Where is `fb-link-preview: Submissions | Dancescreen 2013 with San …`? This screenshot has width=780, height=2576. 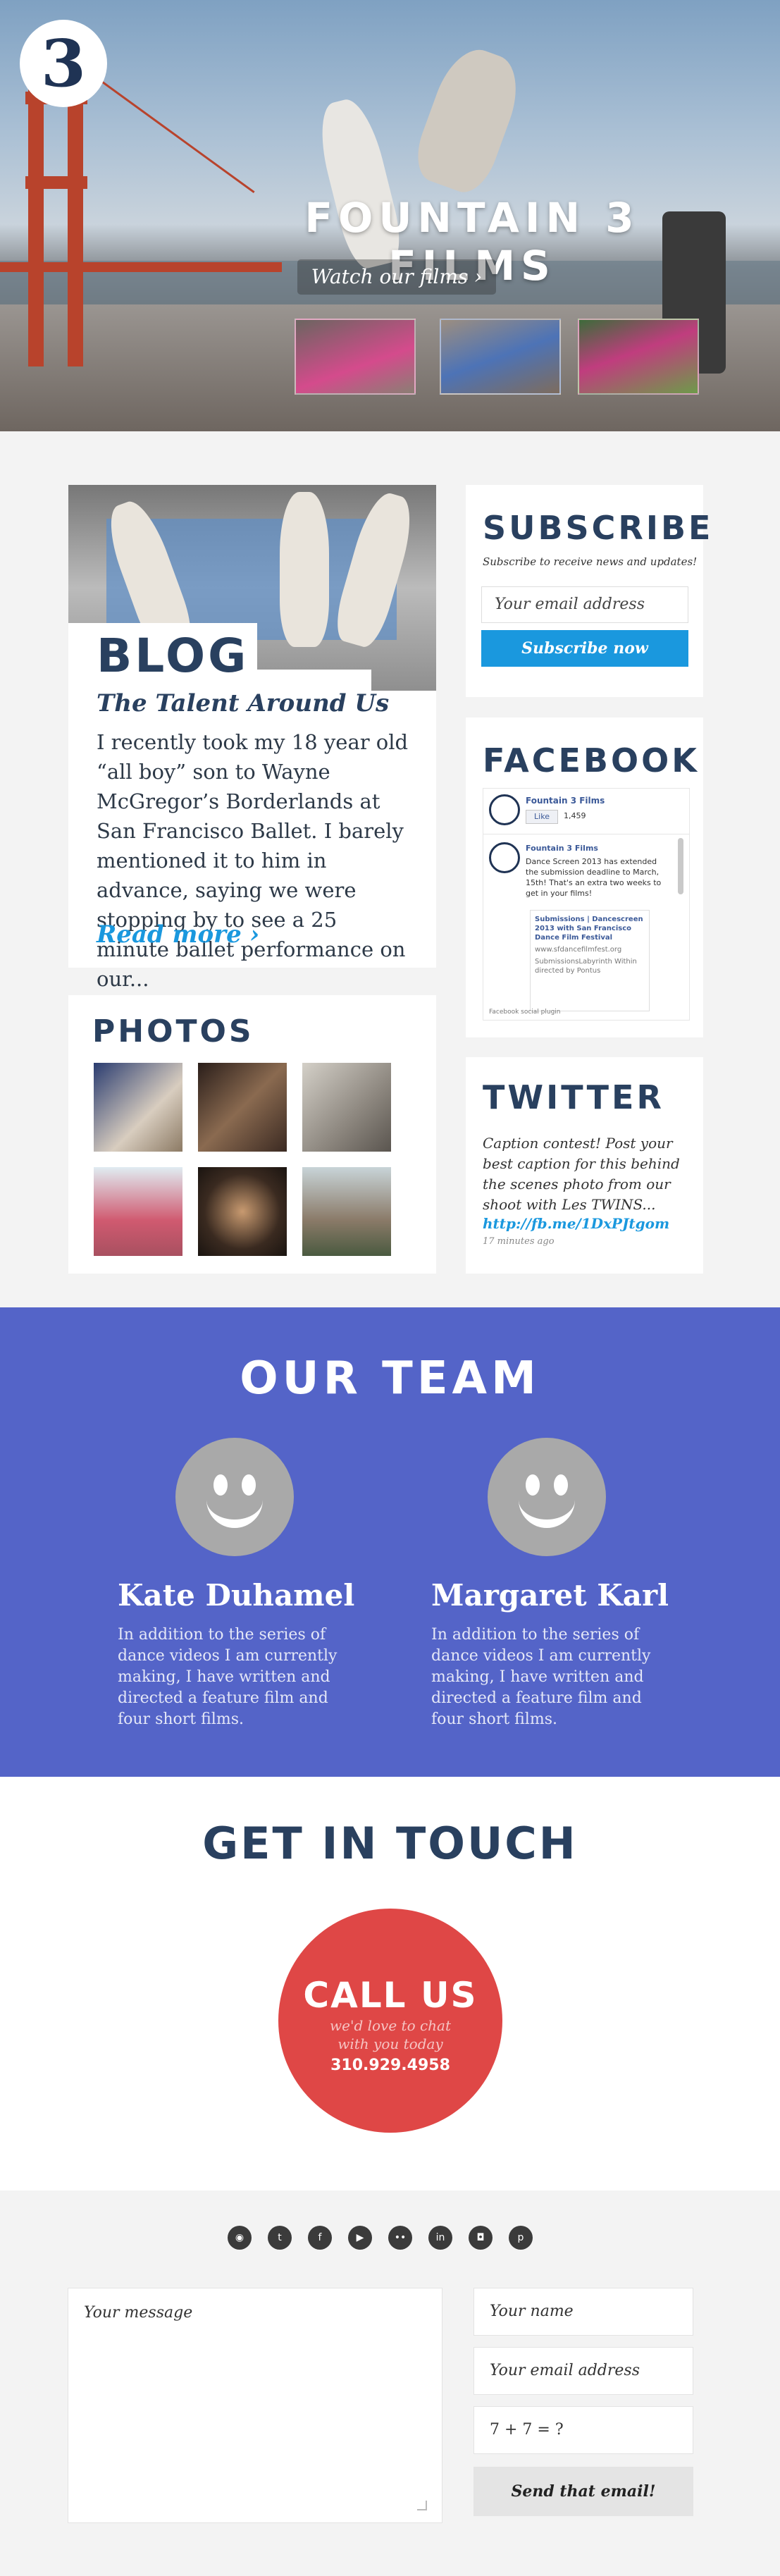
fb-link-preview: Submissions | Dancescreen 2013 with San … is located at coordinates (590, 961).